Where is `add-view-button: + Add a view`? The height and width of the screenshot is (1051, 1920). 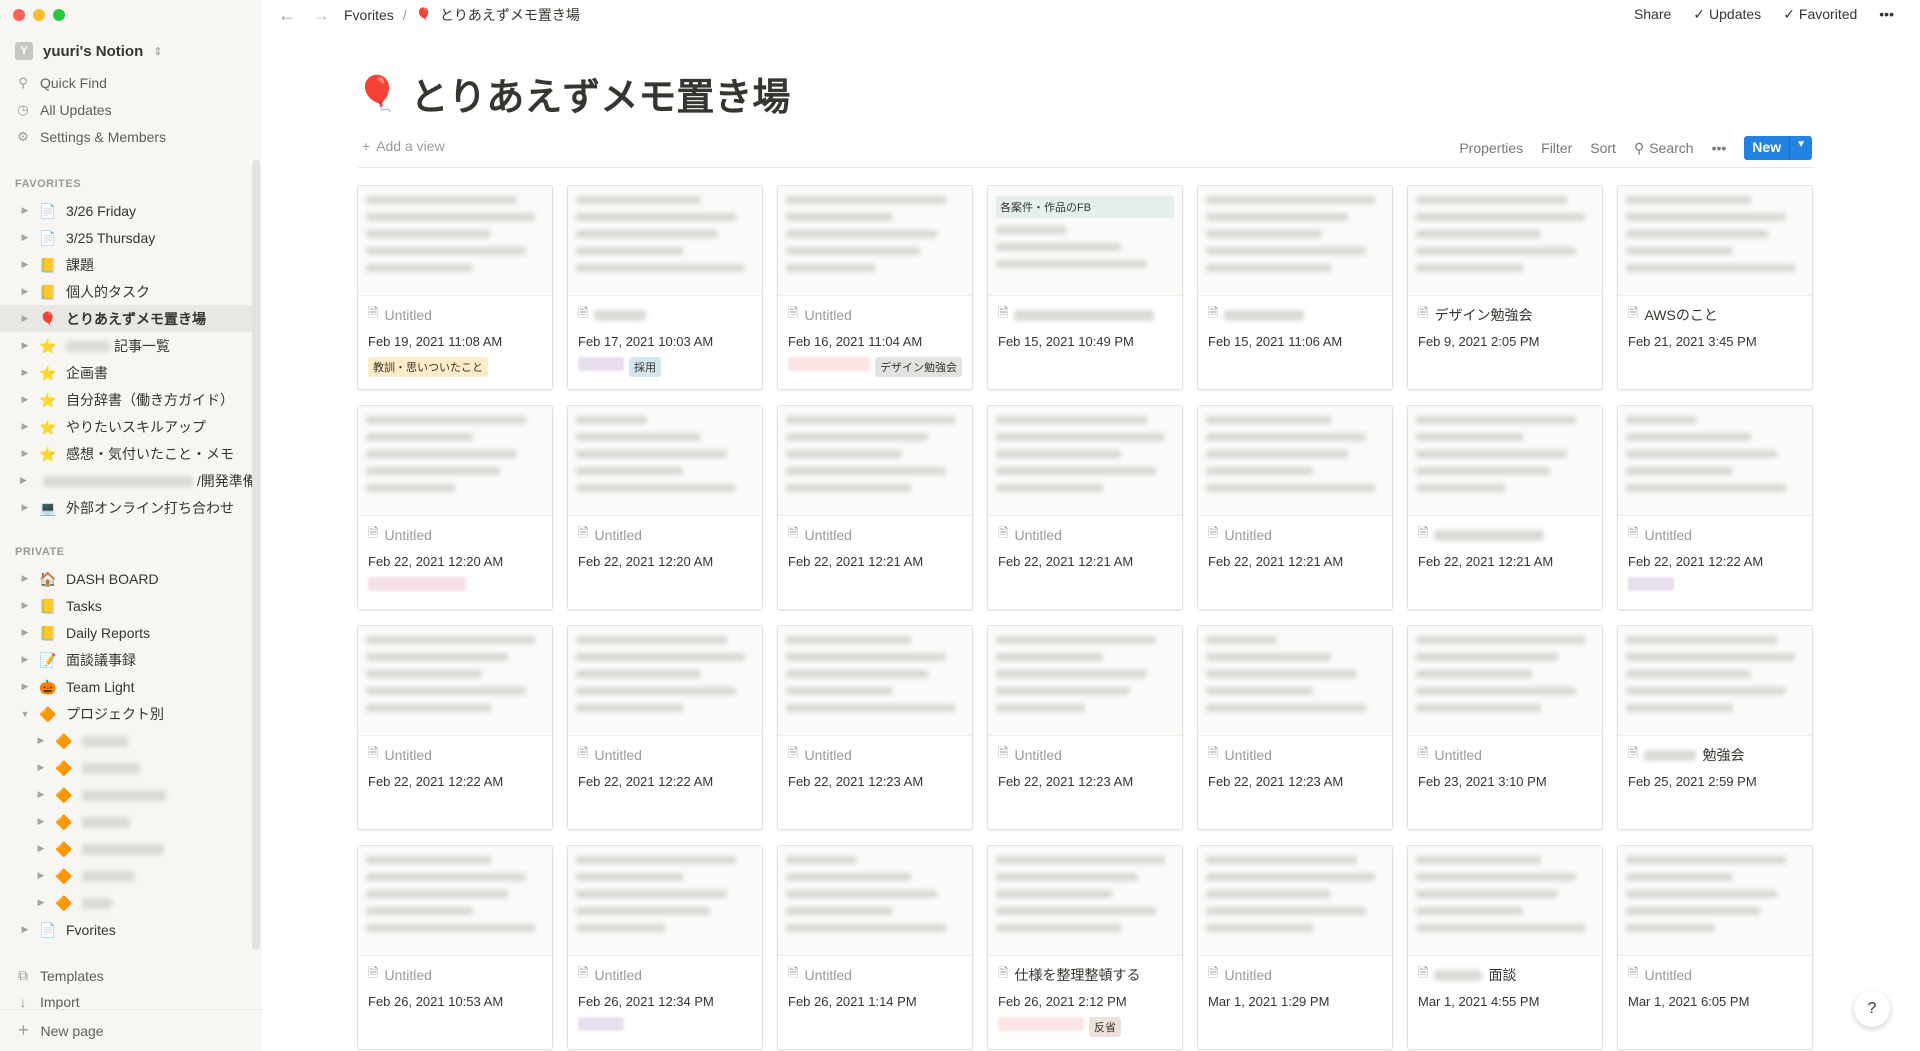 add-view-button: + Add a view is located at coordinates (403, 146).